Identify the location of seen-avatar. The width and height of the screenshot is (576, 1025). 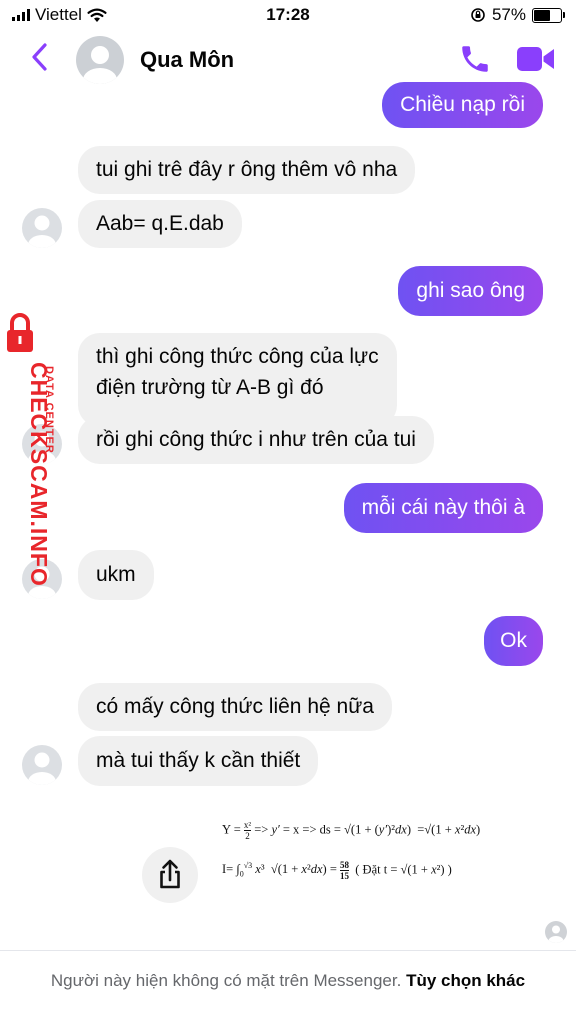
(556, 932).